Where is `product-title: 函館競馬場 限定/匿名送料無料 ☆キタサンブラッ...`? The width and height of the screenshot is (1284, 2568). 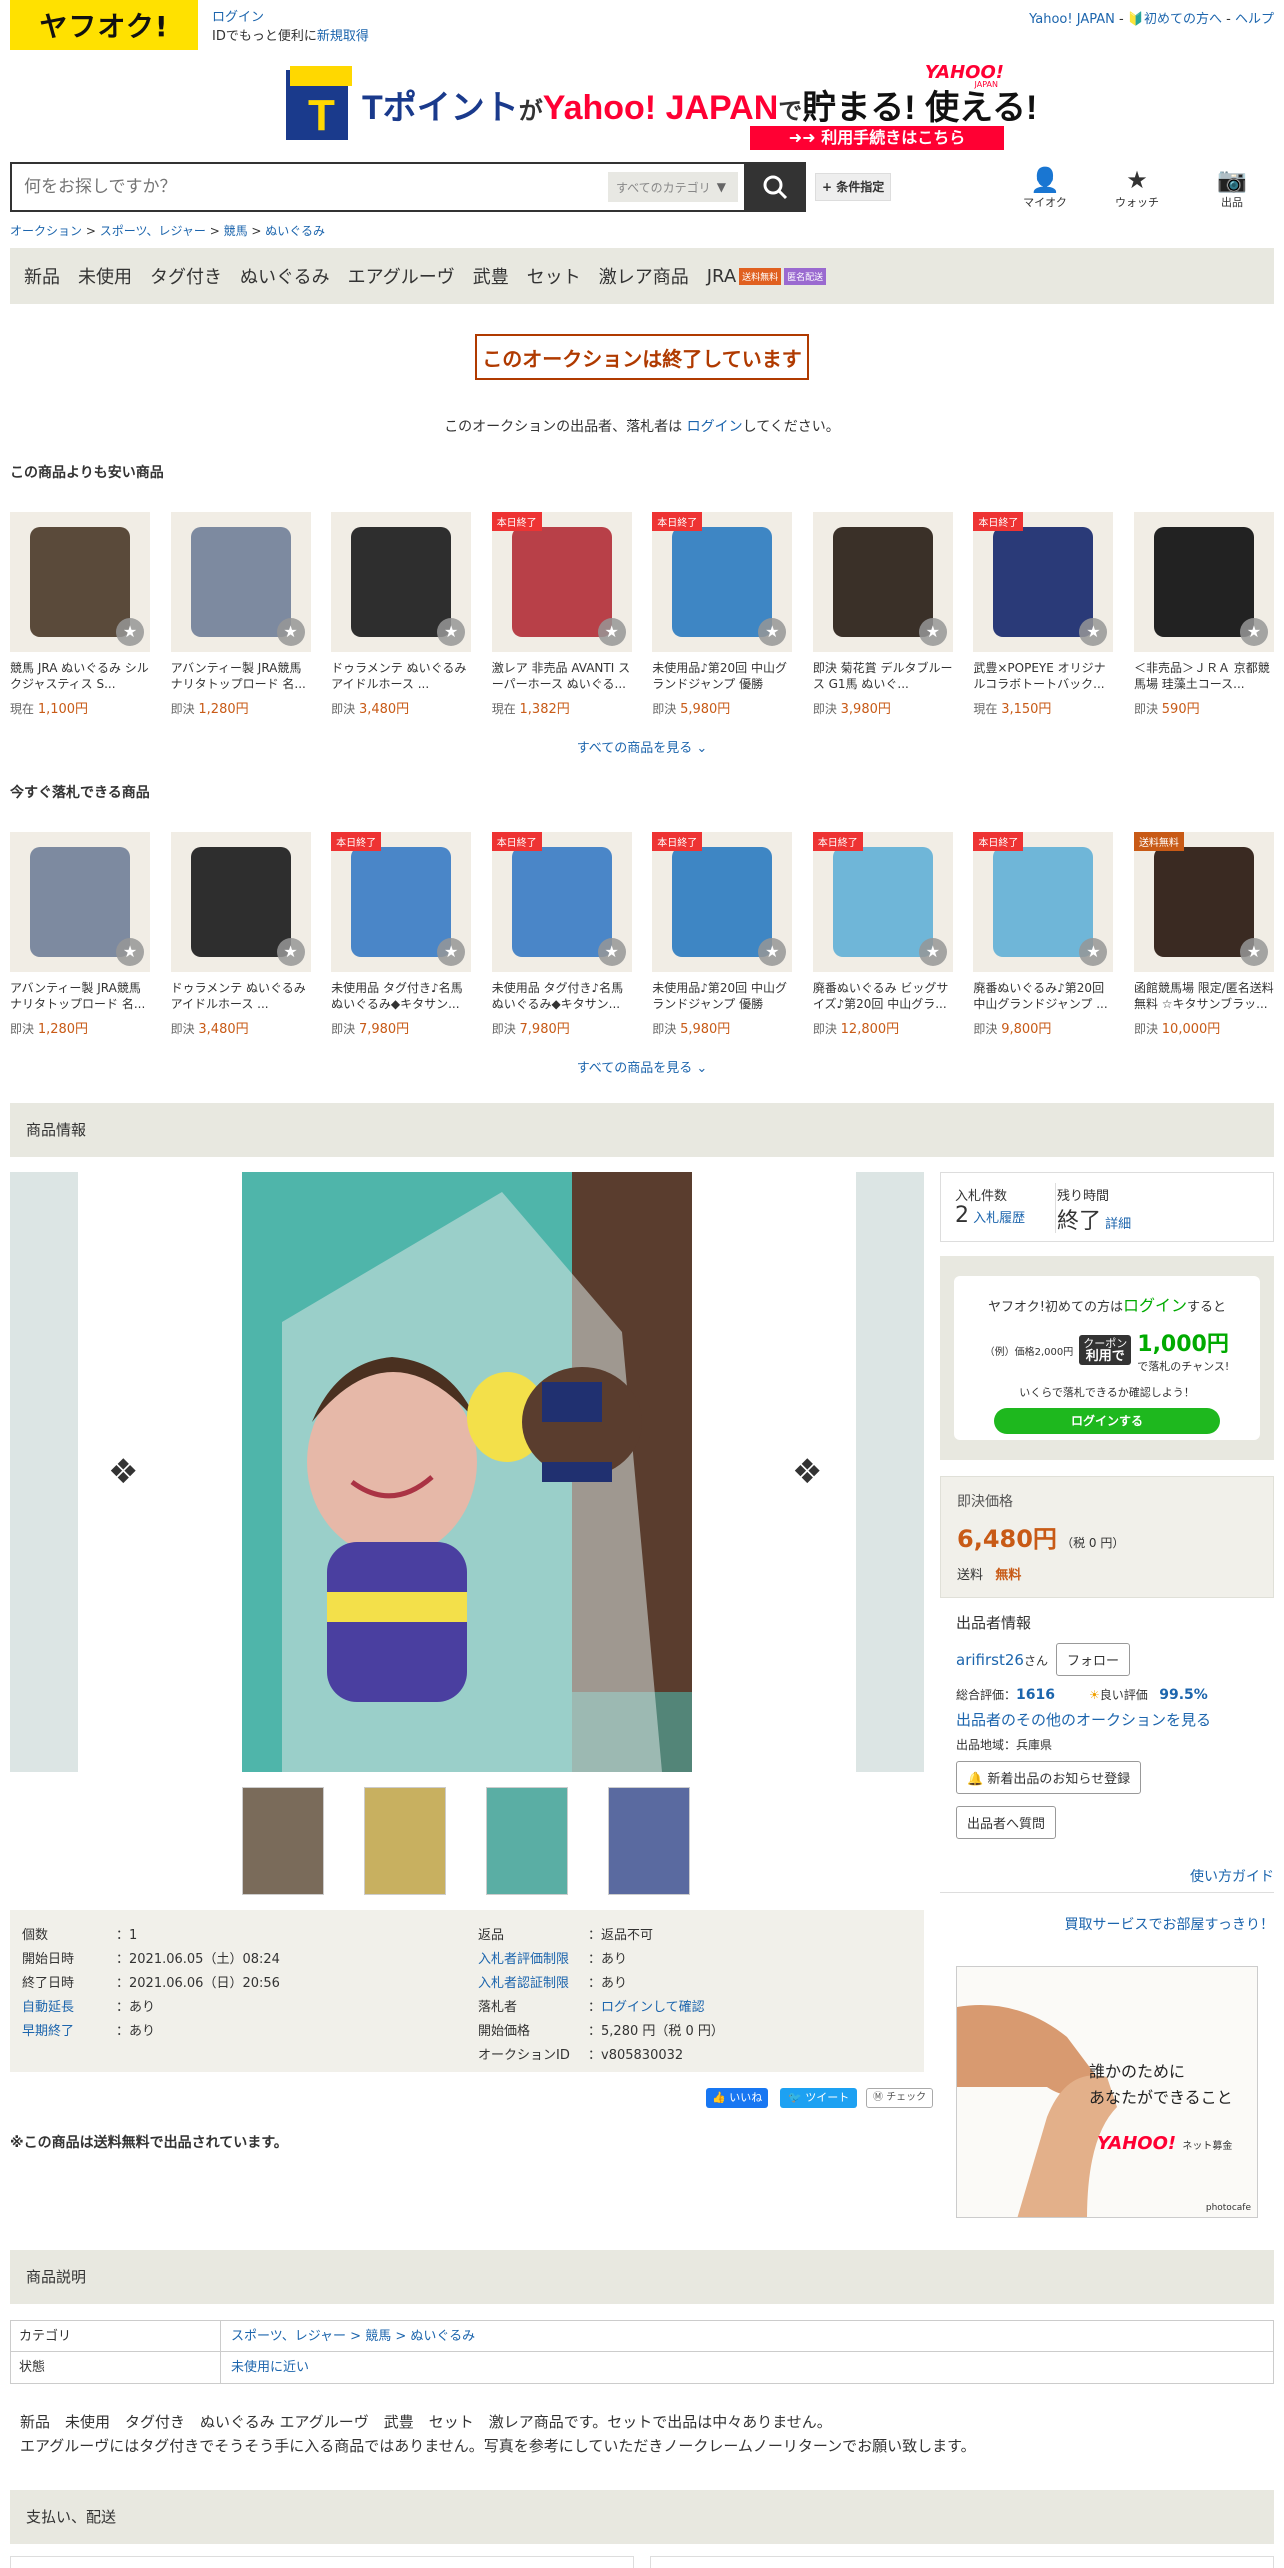 product-title: 函館競馬場 限定/匿名送料無料 ☆キタサンブラッ... is located at coordinates (1204, 996).